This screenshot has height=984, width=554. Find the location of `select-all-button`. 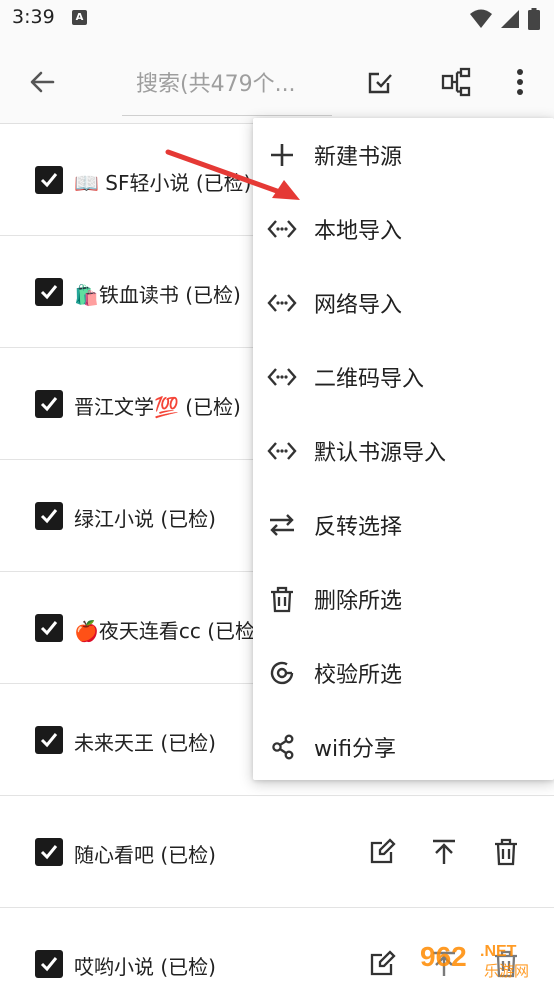

select-all-button is located at coordinates (380, 82).